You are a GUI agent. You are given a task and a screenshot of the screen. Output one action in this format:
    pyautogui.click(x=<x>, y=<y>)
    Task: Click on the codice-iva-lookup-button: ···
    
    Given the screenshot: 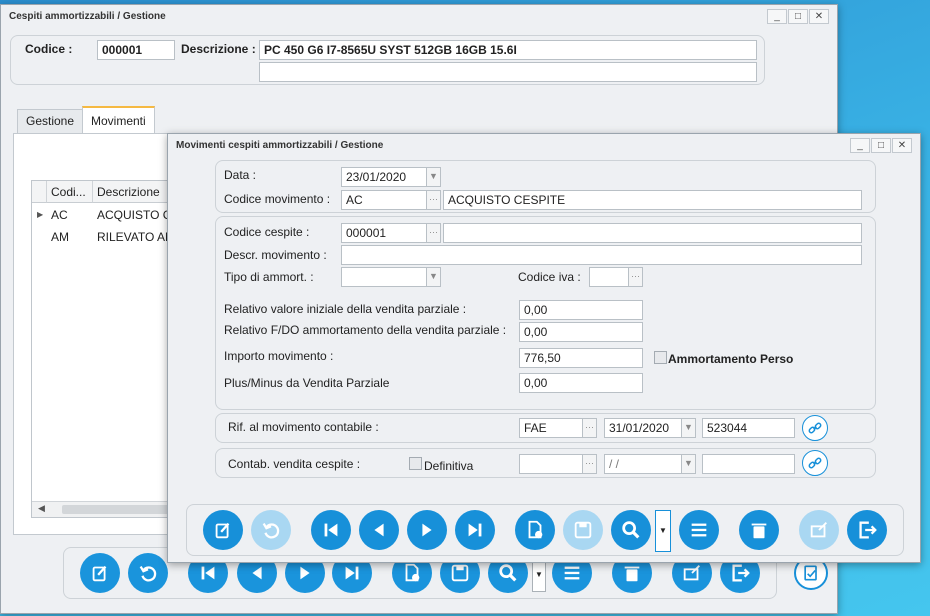 What is the action you would take?
    pyautogui.click(x=636, y=277)
    